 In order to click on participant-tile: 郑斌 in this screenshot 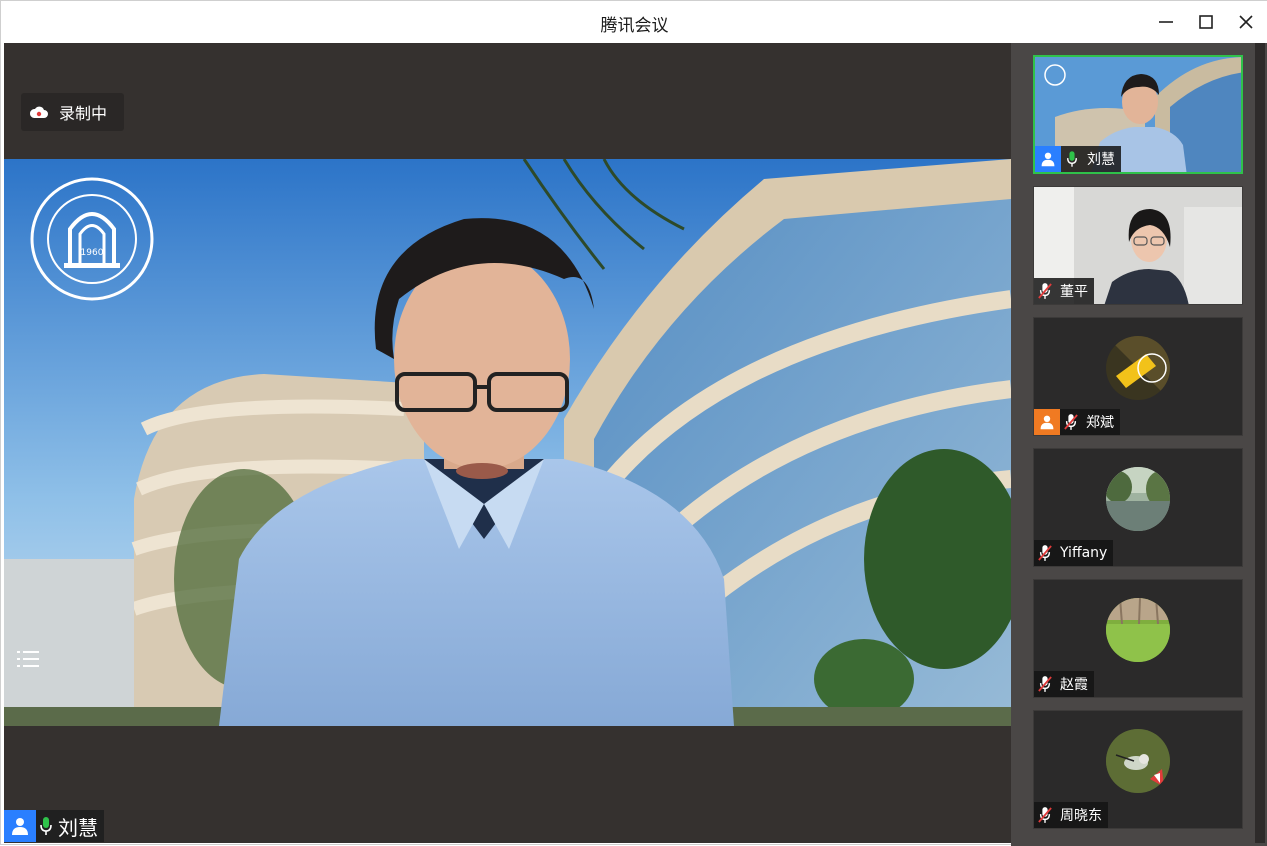, I will do `click(1138, 376)`.